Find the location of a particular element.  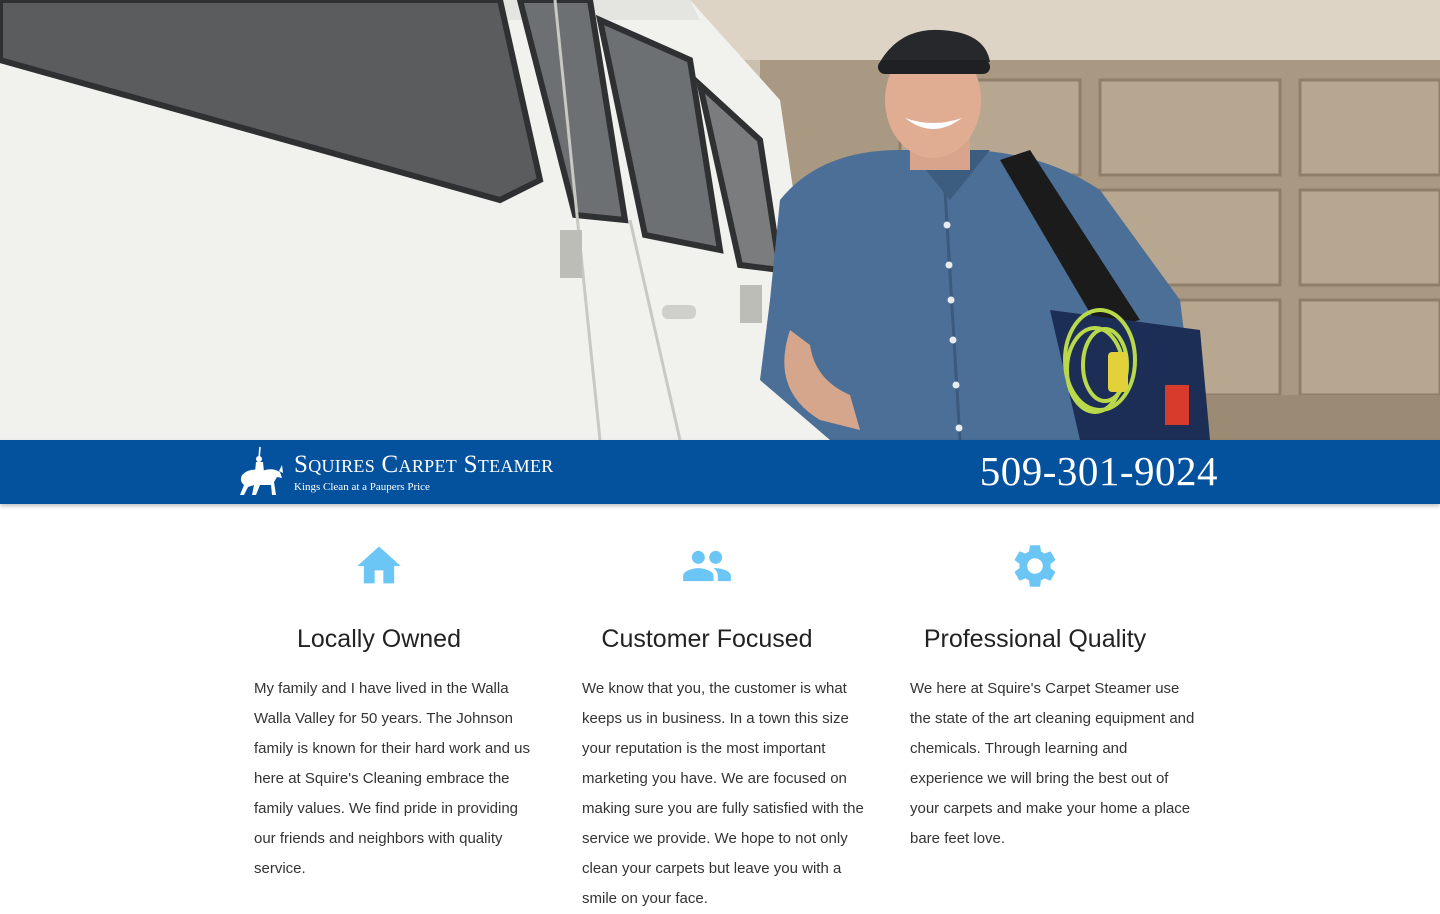

gear-icon is located at coordinates (1035, 566).